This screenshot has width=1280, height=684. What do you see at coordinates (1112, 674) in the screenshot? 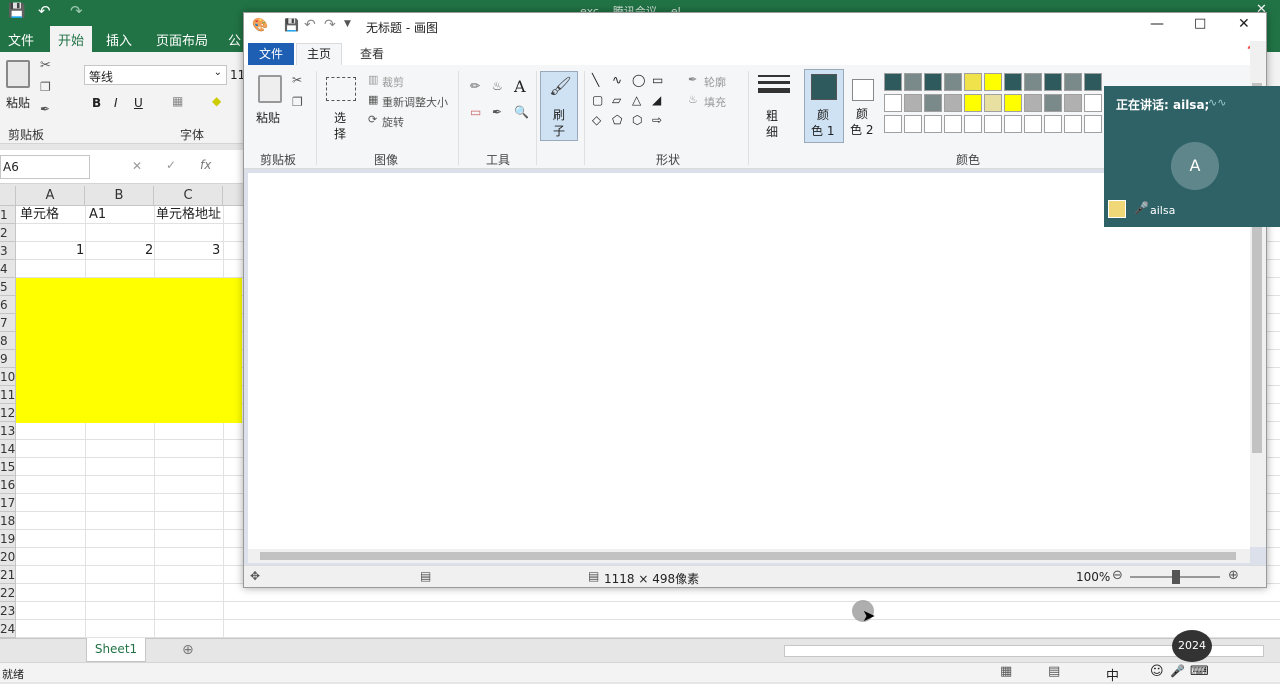
I see `ime-indicator: 中` at bounding box center [1112, 674].